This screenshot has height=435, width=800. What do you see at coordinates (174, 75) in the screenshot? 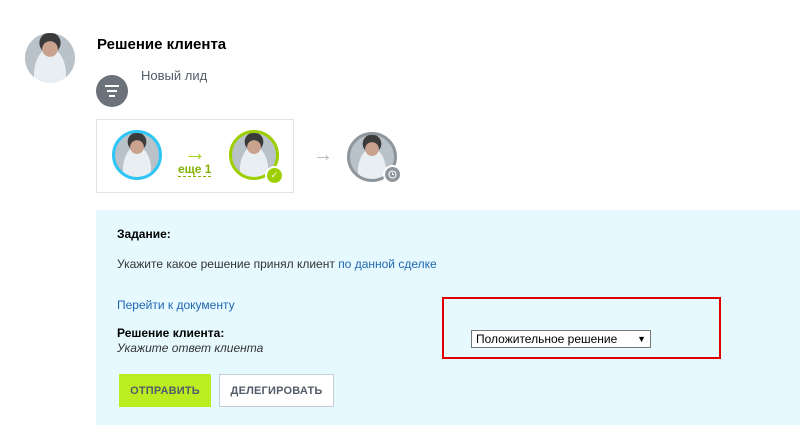
I see `stage-label: Новый лид` at bounding box center [174, 75].